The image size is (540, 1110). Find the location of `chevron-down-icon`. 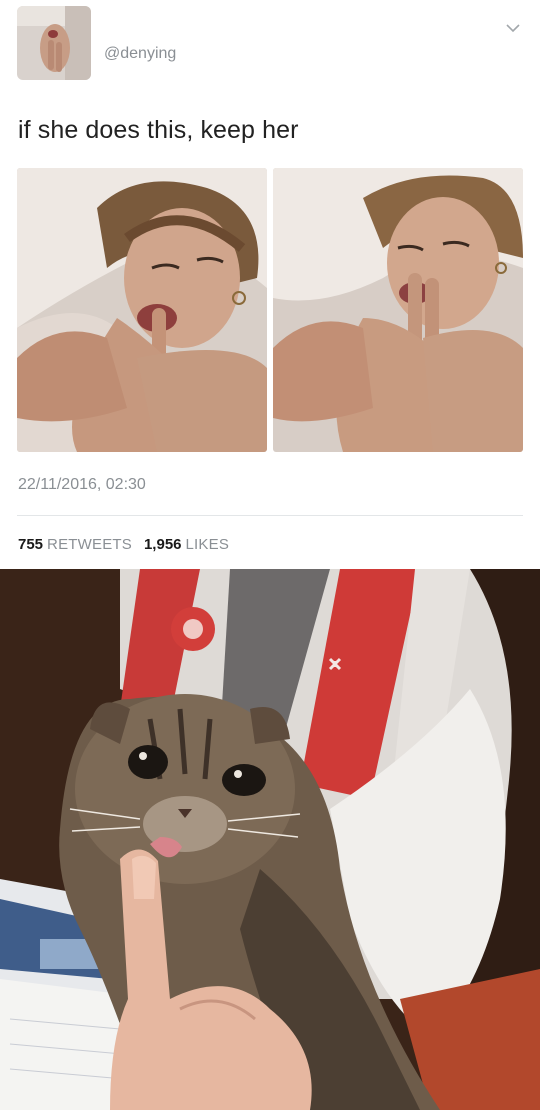

chevron-down-icon is located at coordinates (513, 28).